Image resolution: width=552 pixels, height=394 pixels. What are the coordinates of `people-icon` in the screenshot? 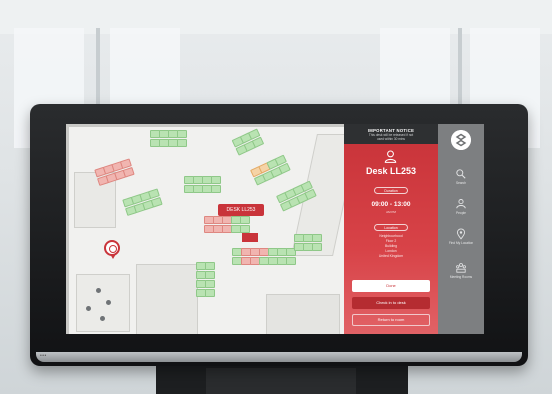 It's located at (461, 204).